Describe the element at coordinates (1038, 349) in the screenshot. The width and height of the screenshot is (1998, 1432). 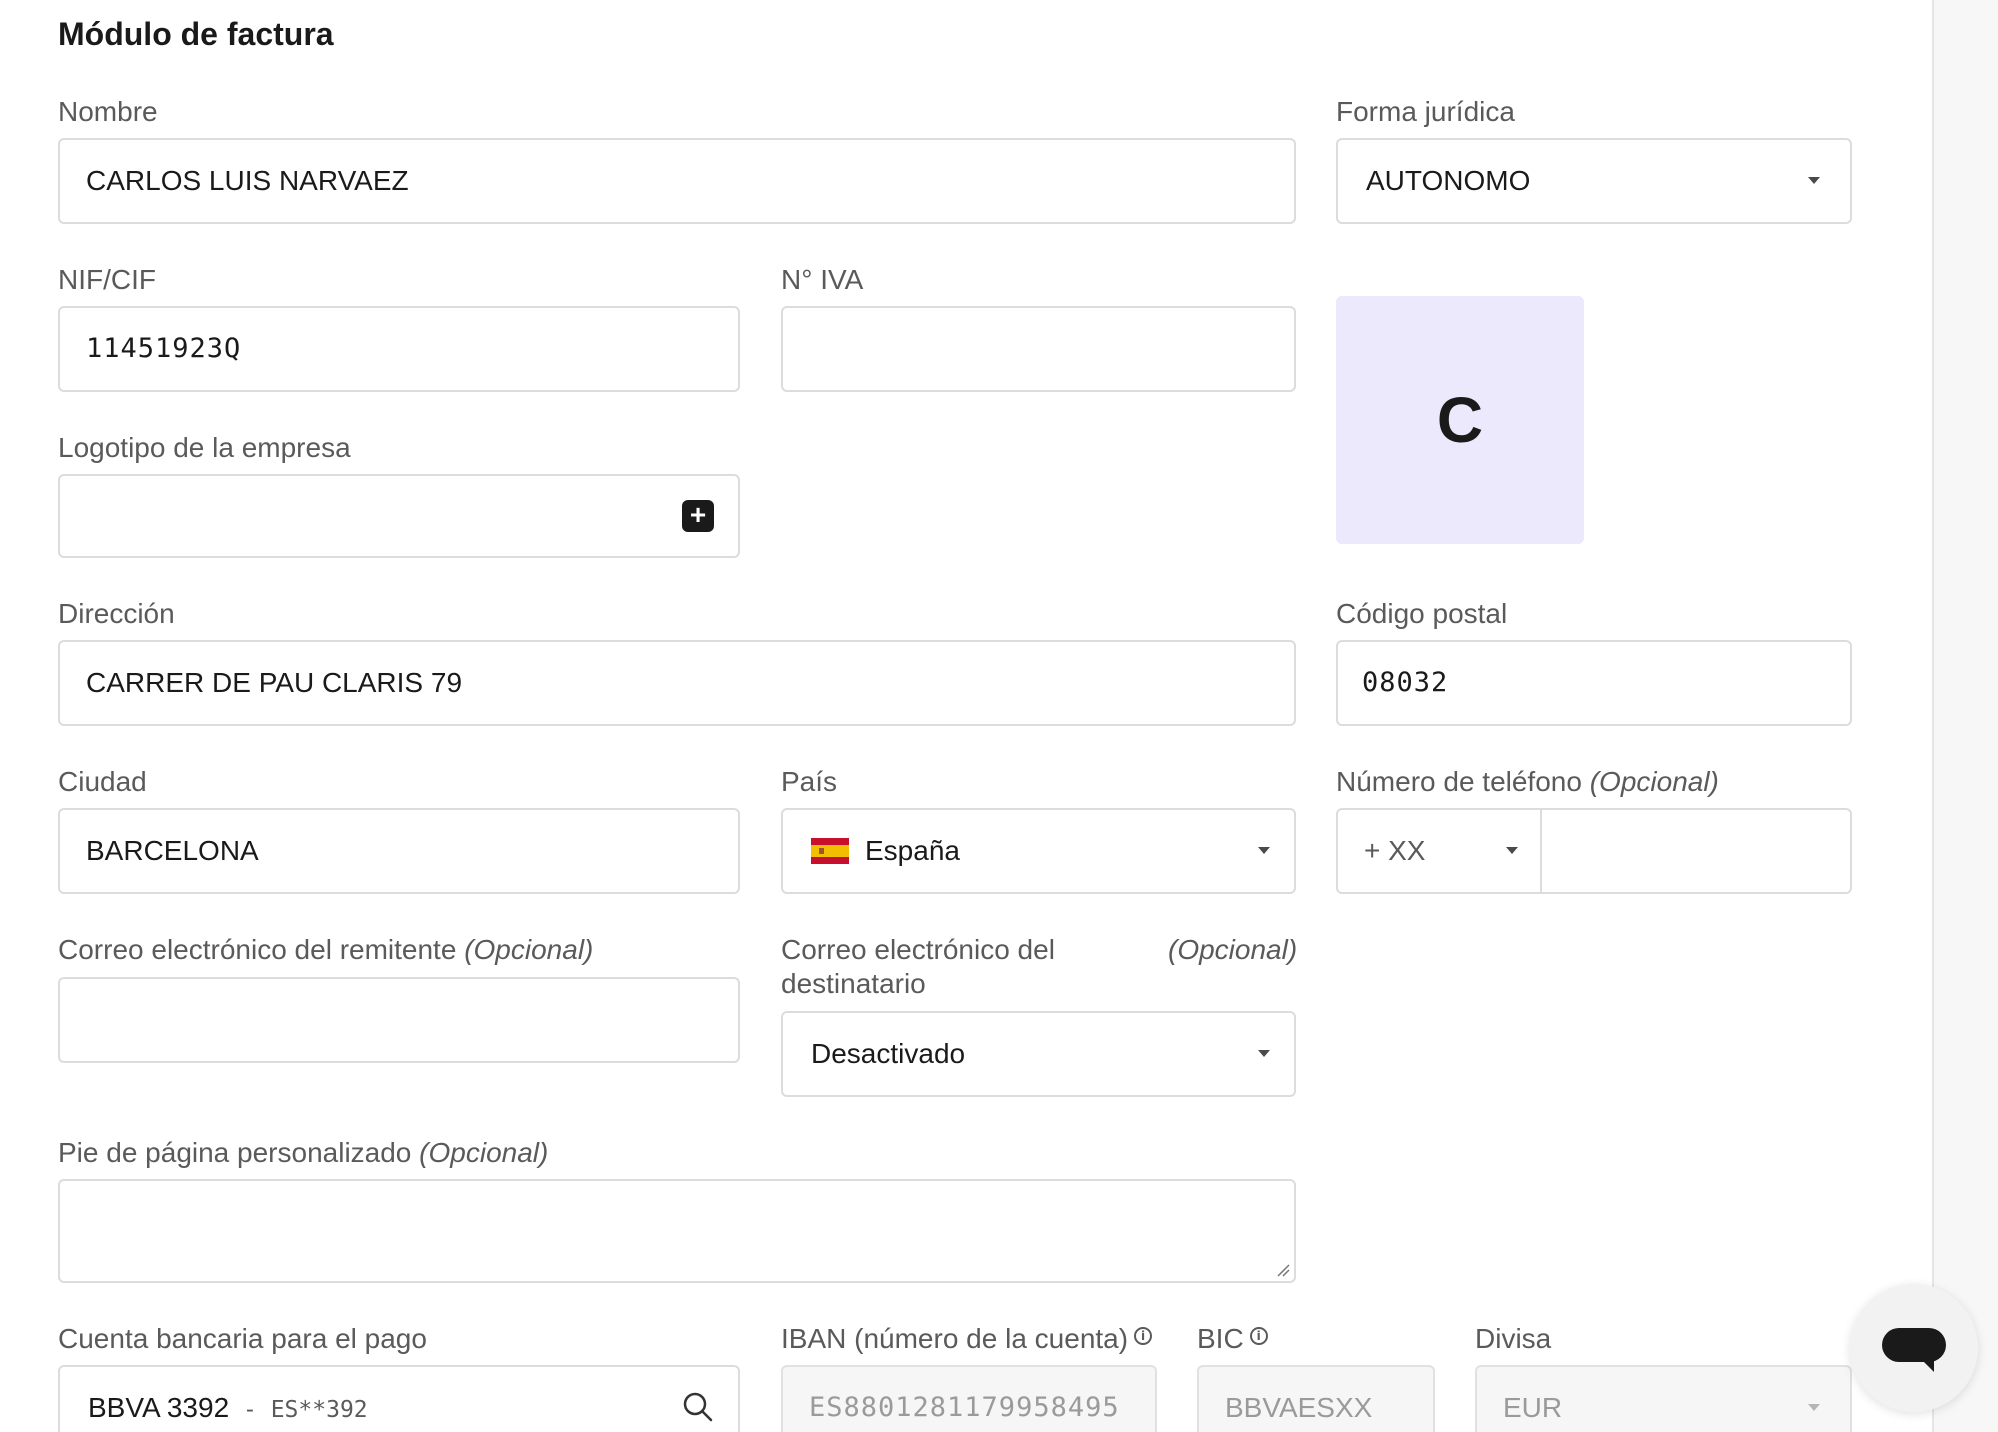
I see `iva-input` at that location.